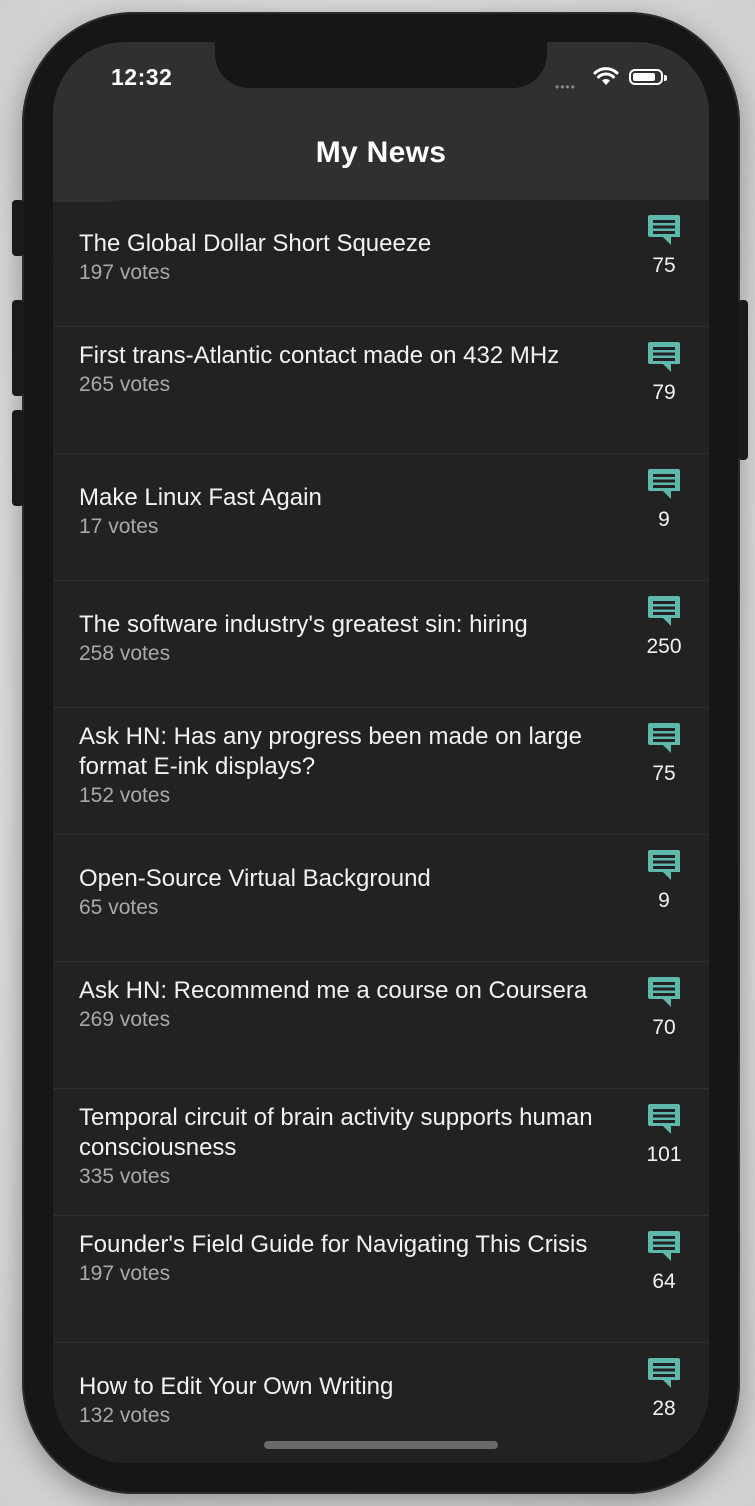 The height and width of the screenshot is (1506, 755). What do you see at coordinates (125, 1415) in the screenshot?
I see `story-votes: 132 votes` at bounding box center [125, 1415].